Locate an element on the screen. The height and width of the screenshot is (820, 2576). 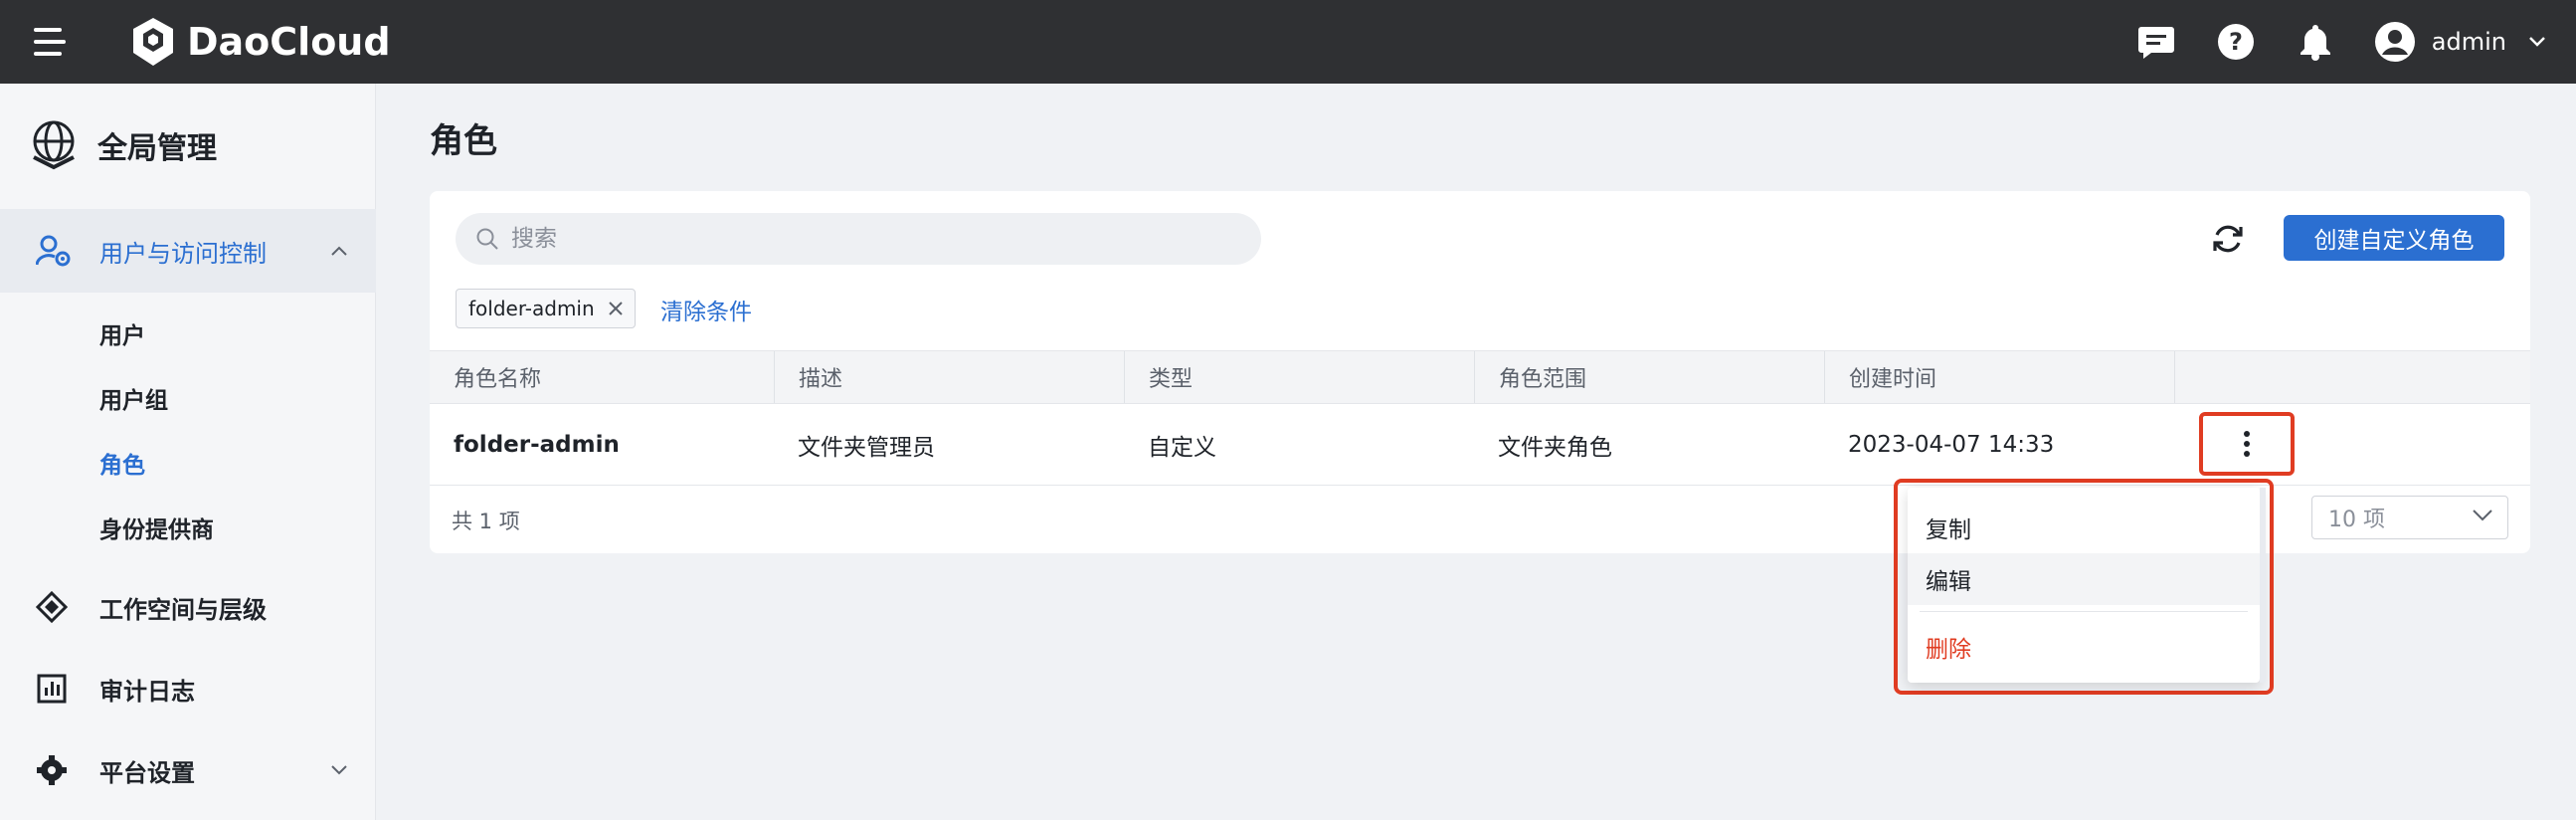
help-icon: ? is located at coordinates (2236, 42).